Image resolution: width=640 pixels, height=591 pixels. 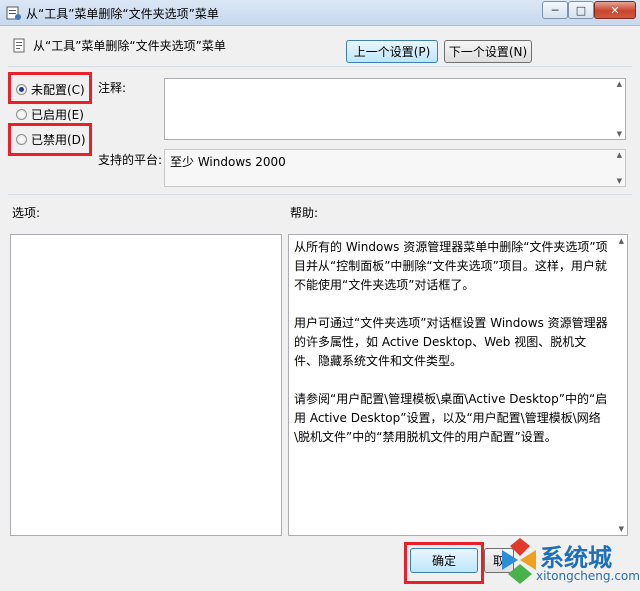 What do you see at coordinates (304, 213) in the screenshot?
I see `help-label: 帮助:` at bounding box center [304, 213].